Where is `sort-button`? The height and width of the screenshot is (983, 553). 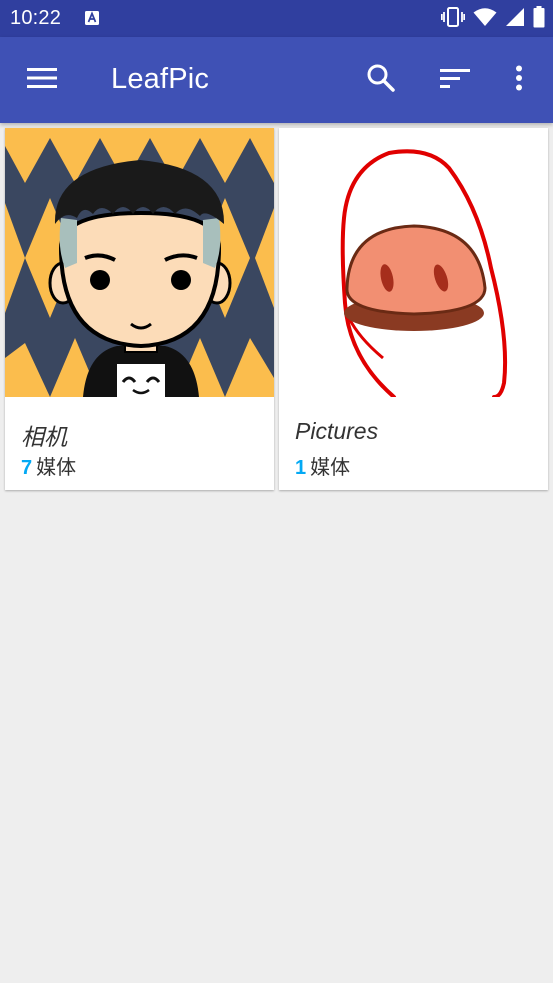 sort-button is located at coordinates (455, 80).